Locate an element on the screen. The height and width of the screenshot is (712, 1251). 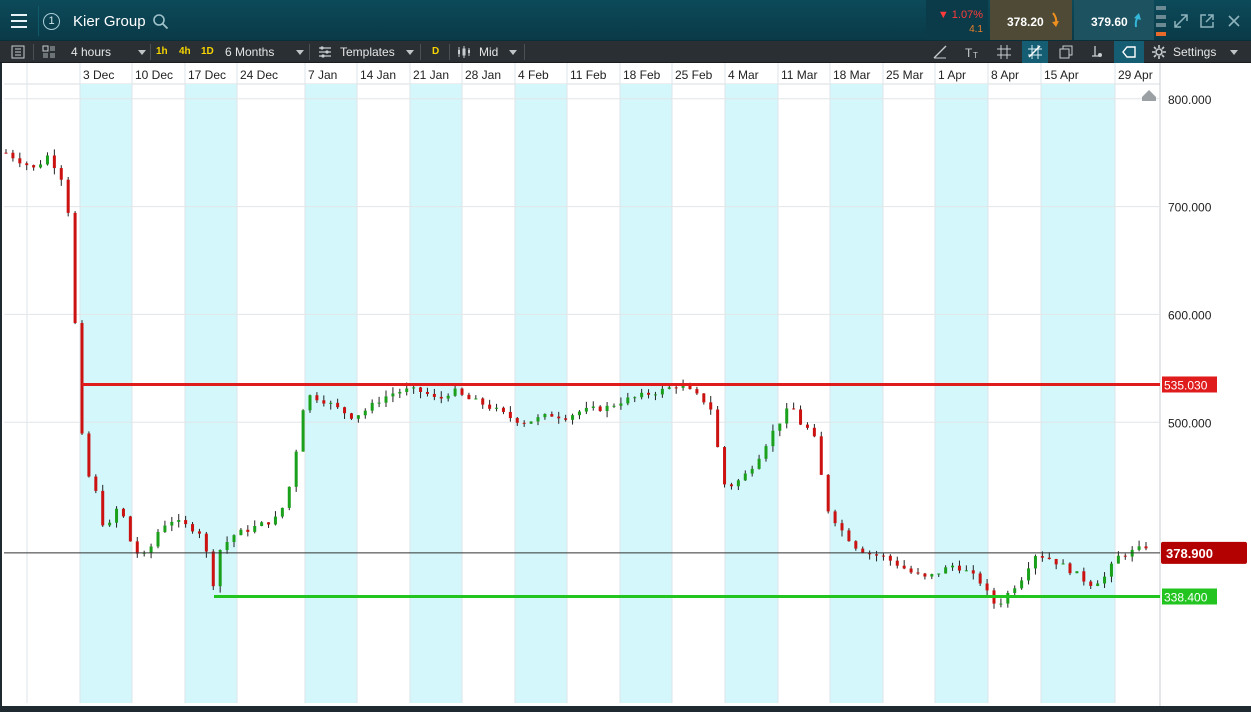
sell-price-button: 378.20 is located at coordinates (1031, 20).